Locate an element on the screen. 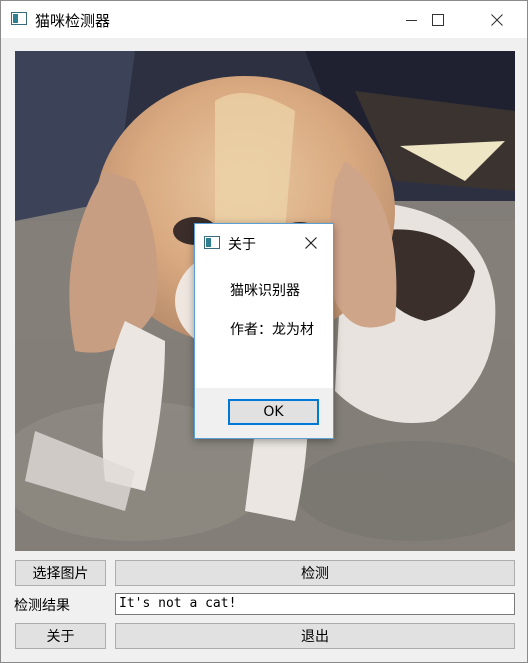 This screenshot has height=663, width=528. about-button: 关于 is located at coordinates (60, 636).